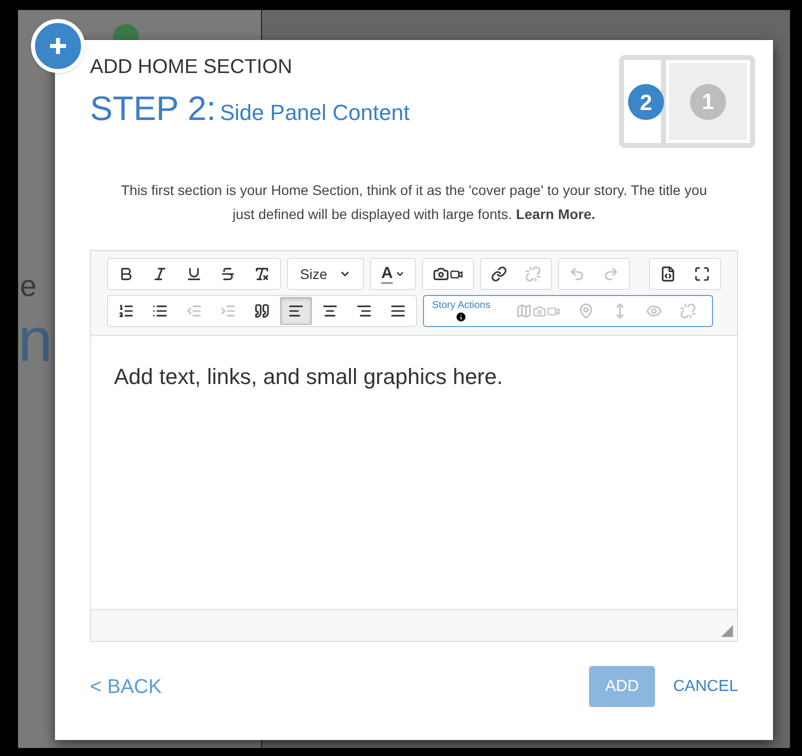 This screenshot has width=802, height=756. I want to click on dialog-title: ADD HOME SECTION, so click(192, 67).